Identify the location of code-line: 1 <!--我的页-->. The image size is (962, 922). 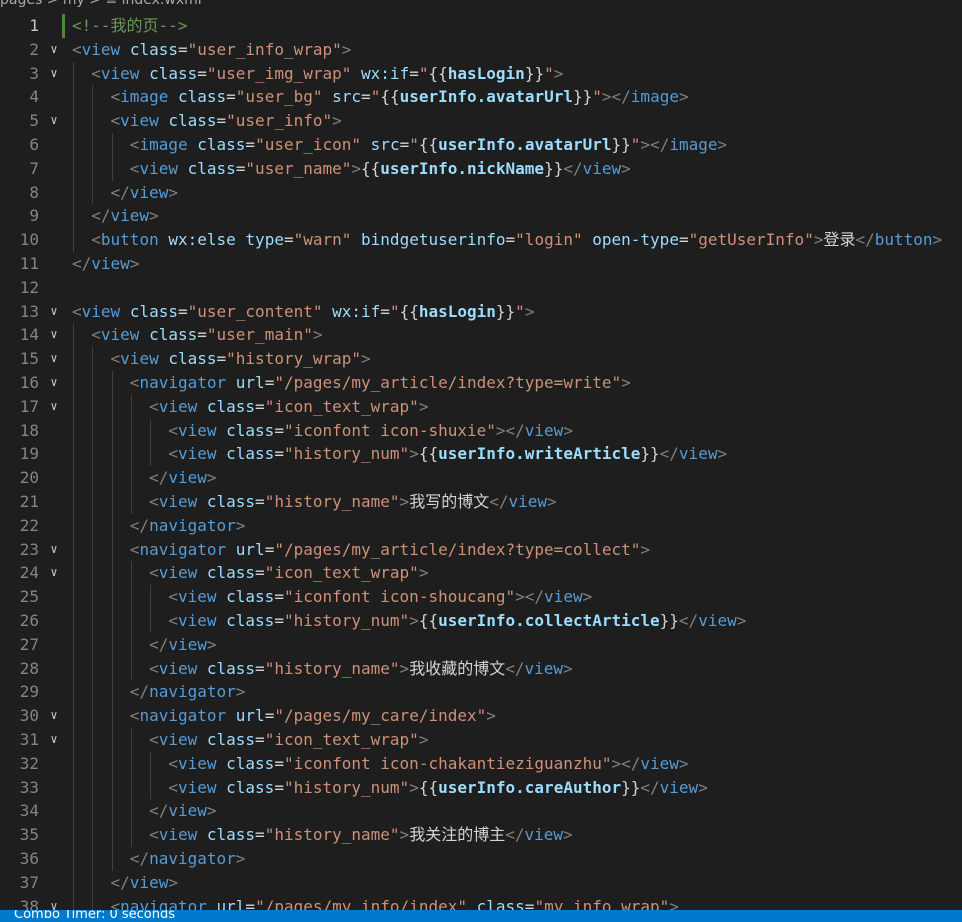
(481, 26).